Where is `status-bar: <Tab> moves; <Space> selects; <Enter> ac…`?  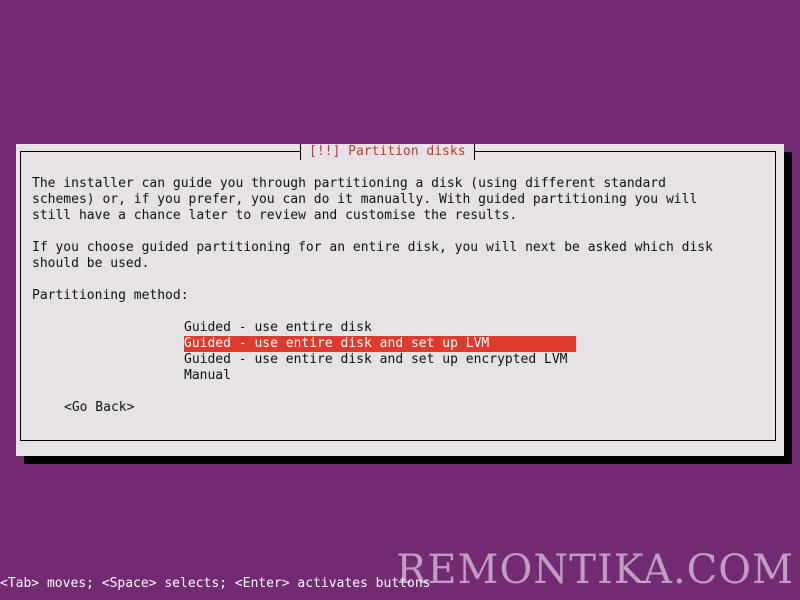
status-bar: <Tab> moves; <Space> selects; <Enter> ac… is located at coordinates (215, 583).